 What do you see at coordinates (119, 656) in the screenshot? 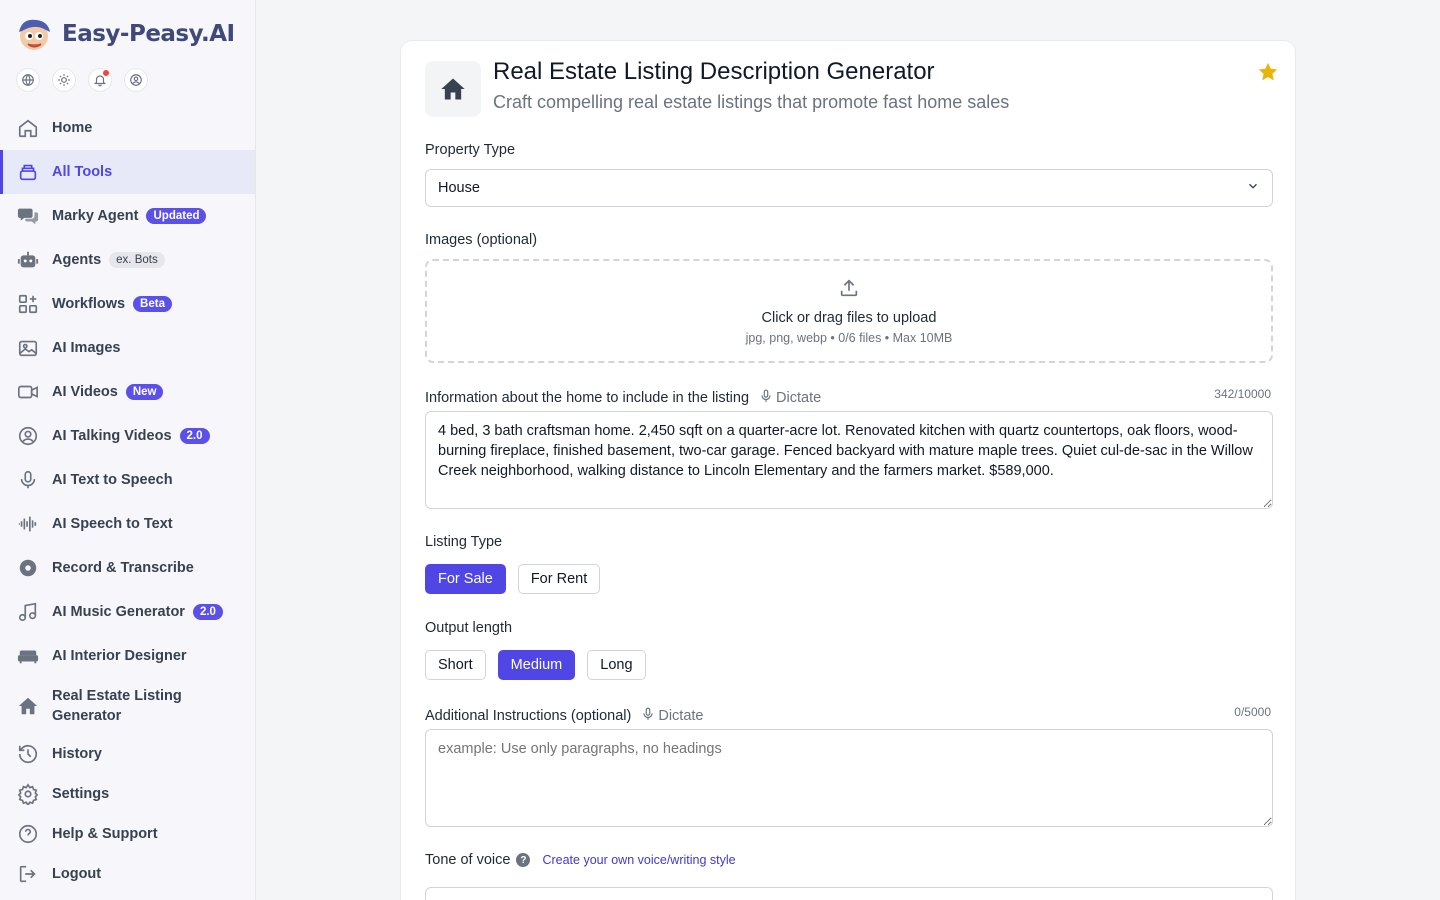
I see `sidebar-item-label: AI Interior Designer` at bounding box center [119, 656].